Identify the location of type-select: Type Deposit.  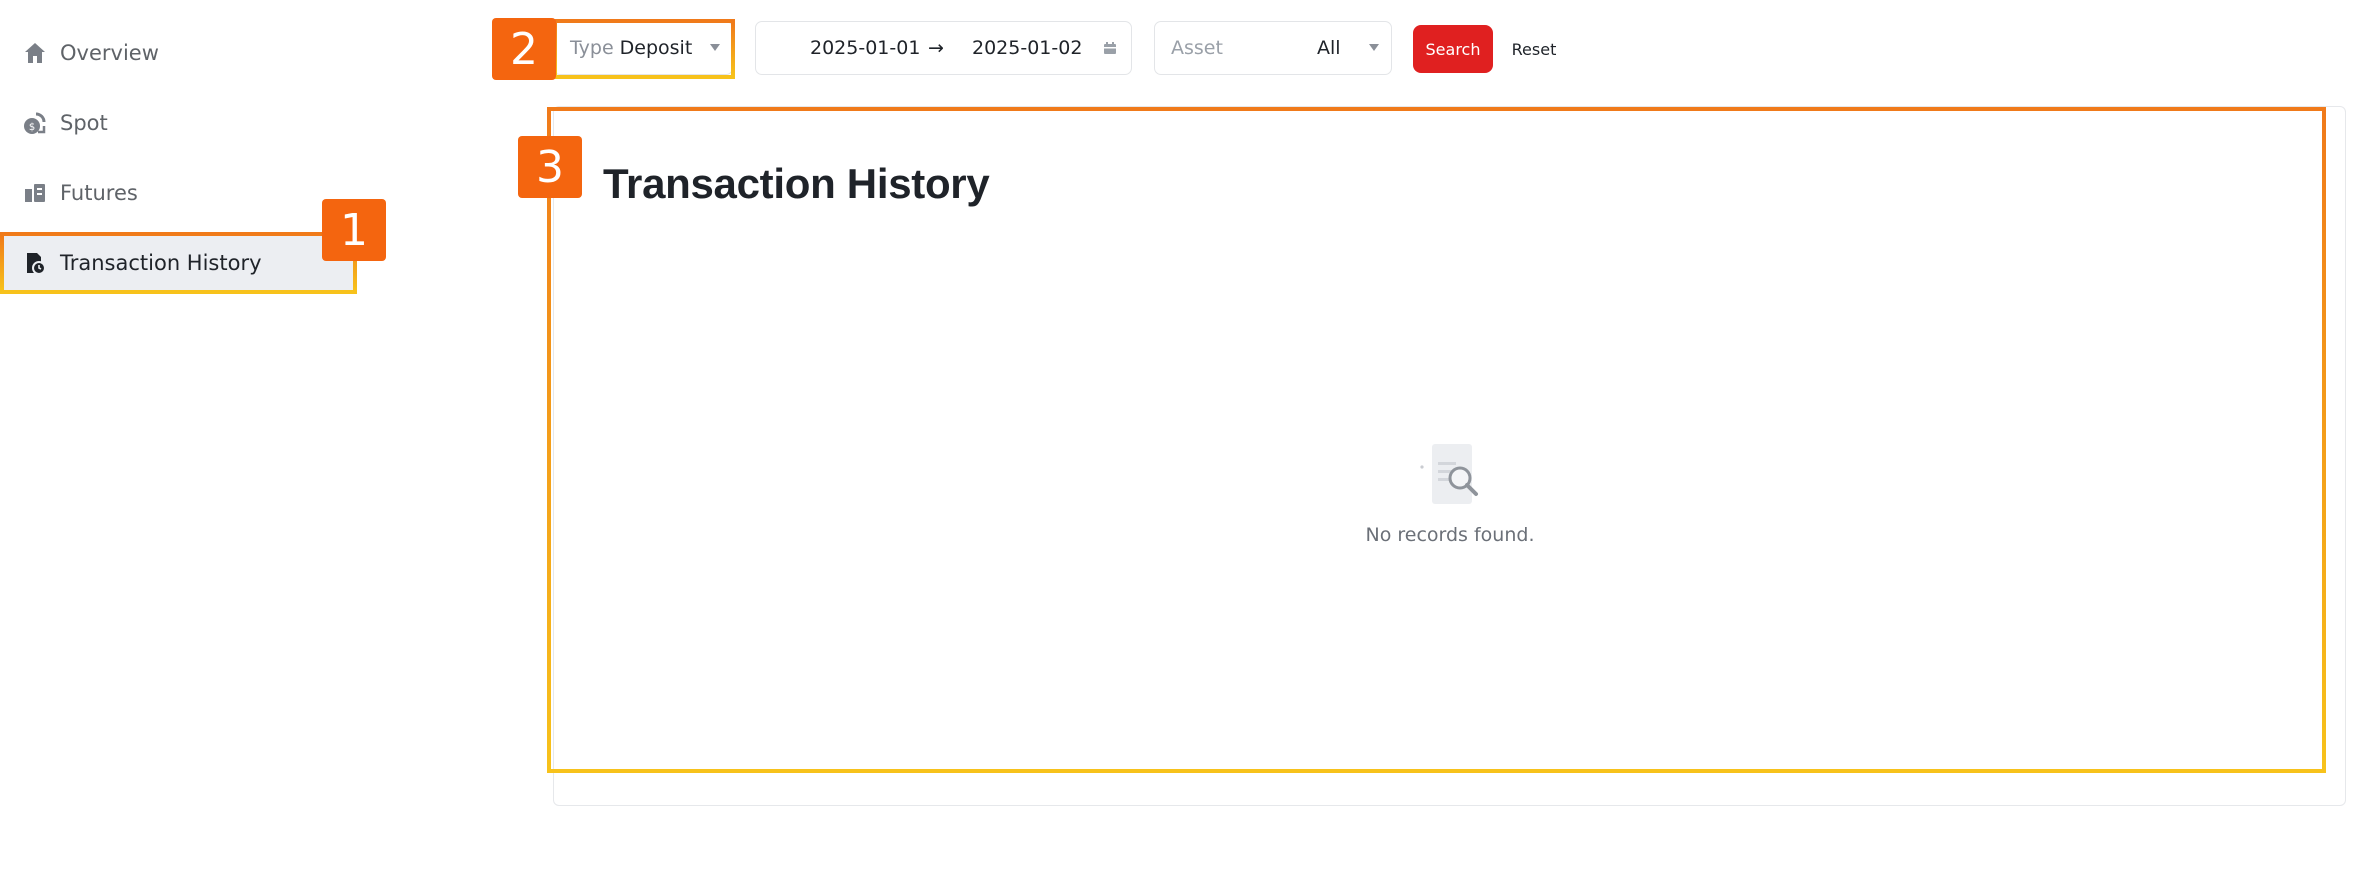
(643, 48).